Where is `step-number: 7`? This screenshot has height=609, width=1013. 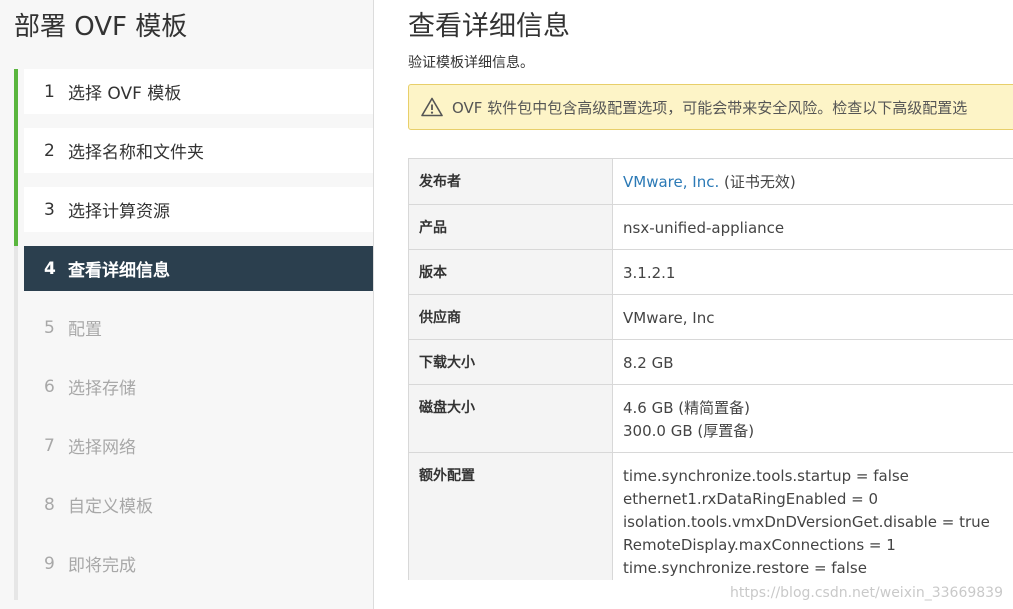
step-number: 7 is located at coordinates (49, 445).